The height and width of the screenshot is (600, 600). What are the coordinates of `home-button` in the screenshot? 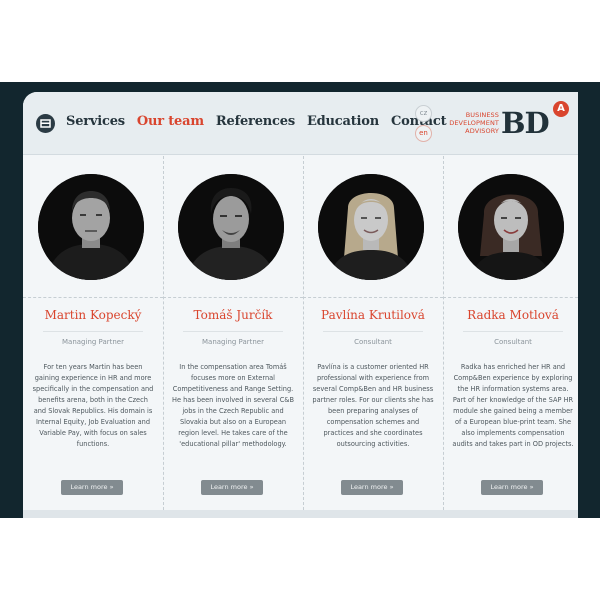 It's located at (45, 123).